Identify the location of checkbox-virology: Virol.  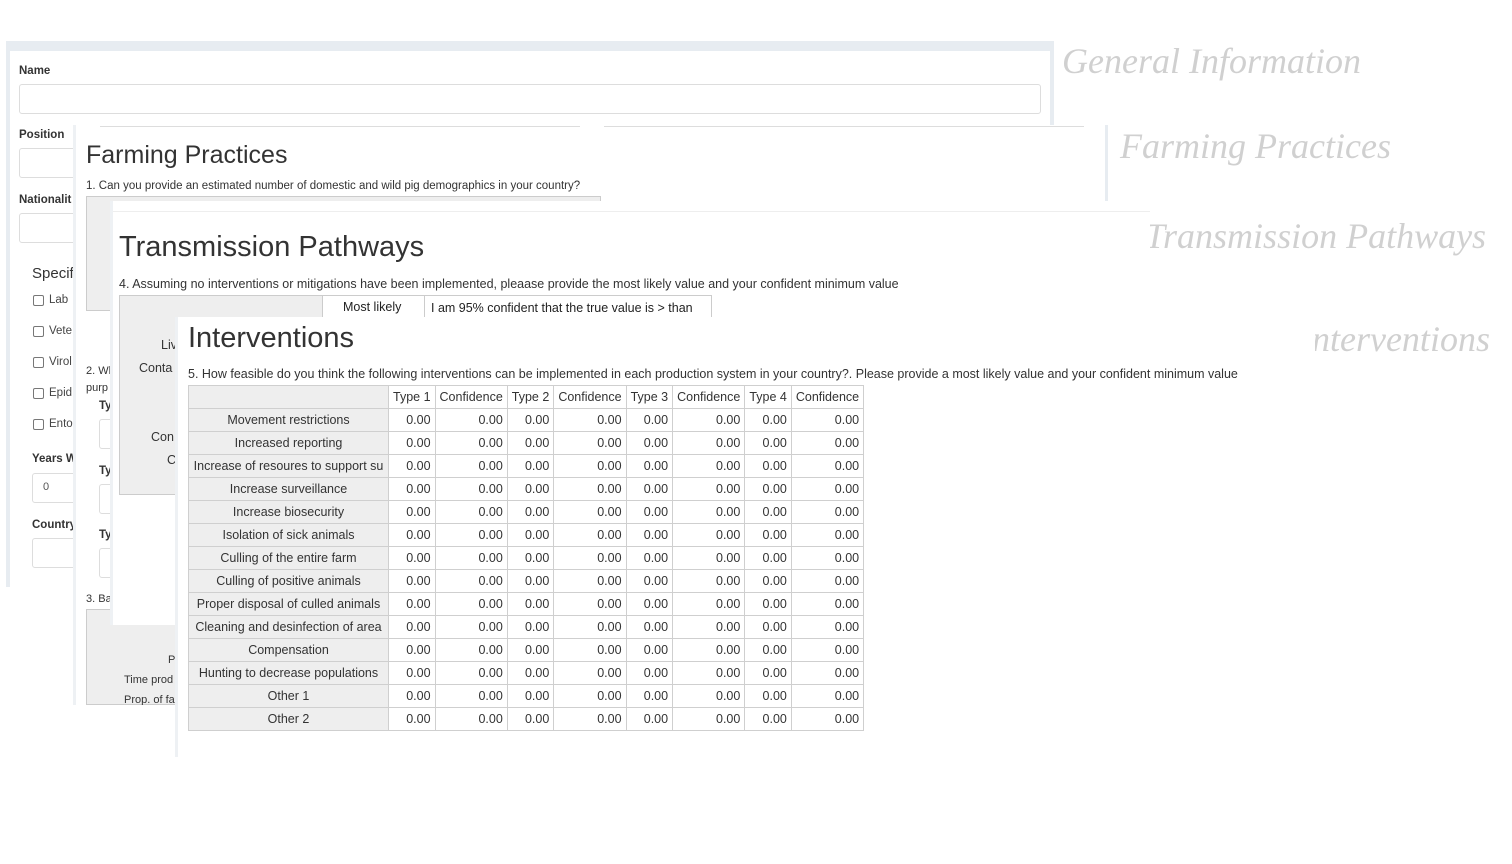
(52, 362).